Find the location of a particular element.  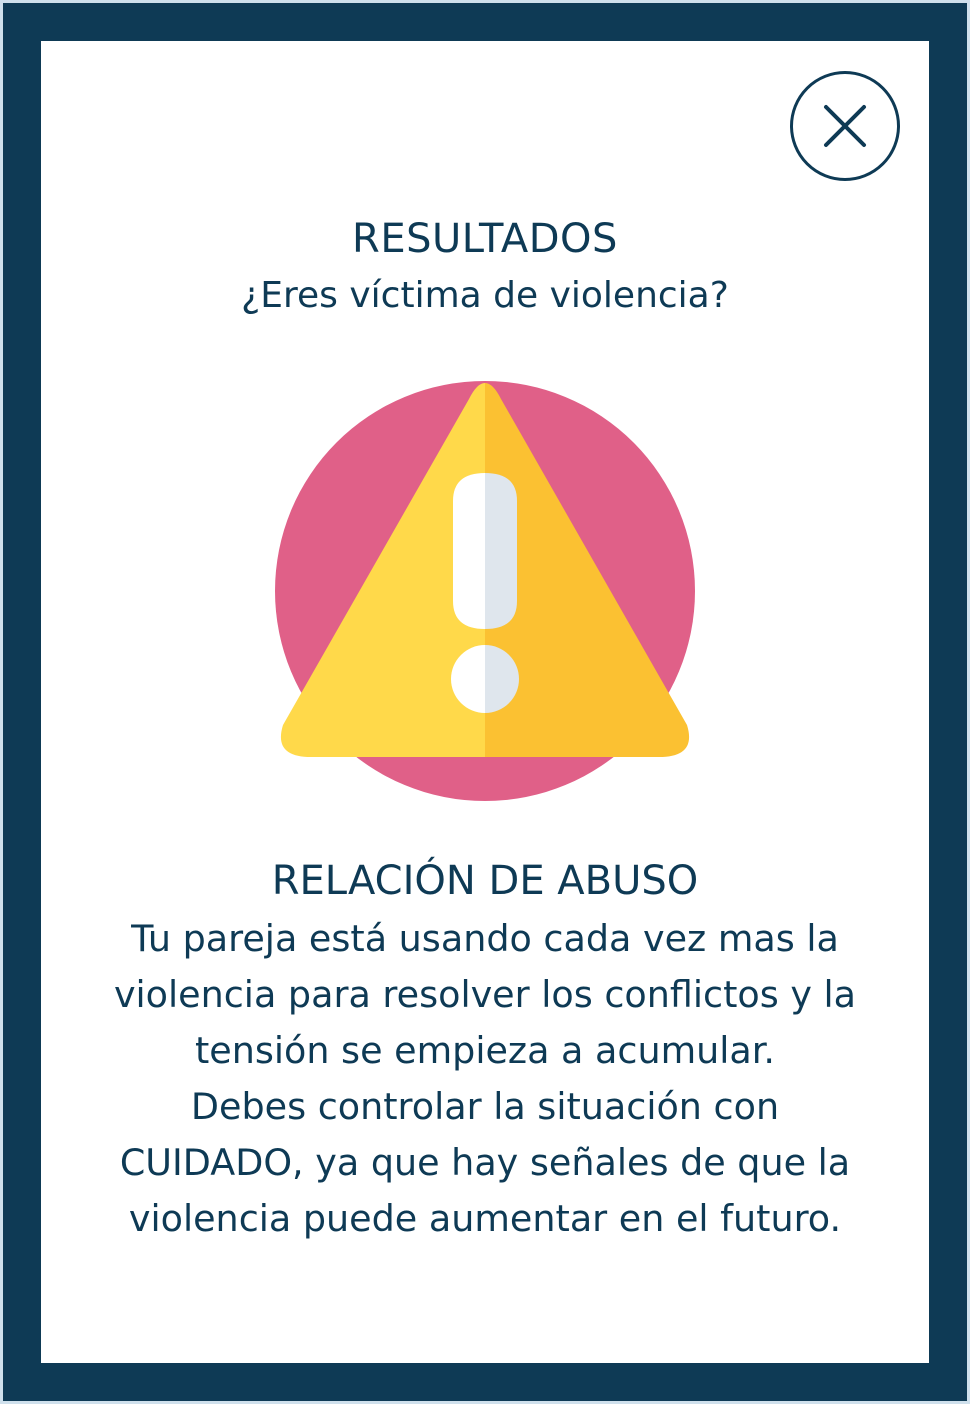

close-icon is located at coordinates (845, 126).